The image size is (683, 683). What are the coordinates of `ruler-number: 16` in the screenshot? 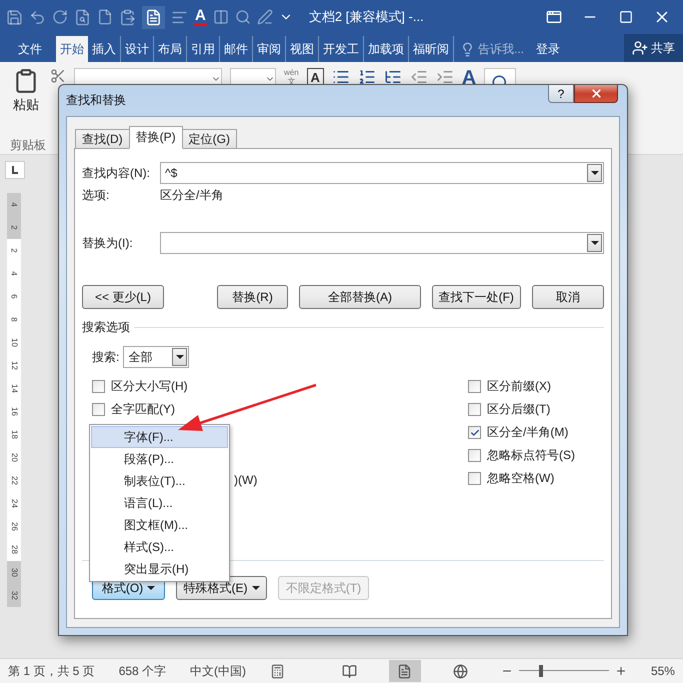 It's located at (14, 411).